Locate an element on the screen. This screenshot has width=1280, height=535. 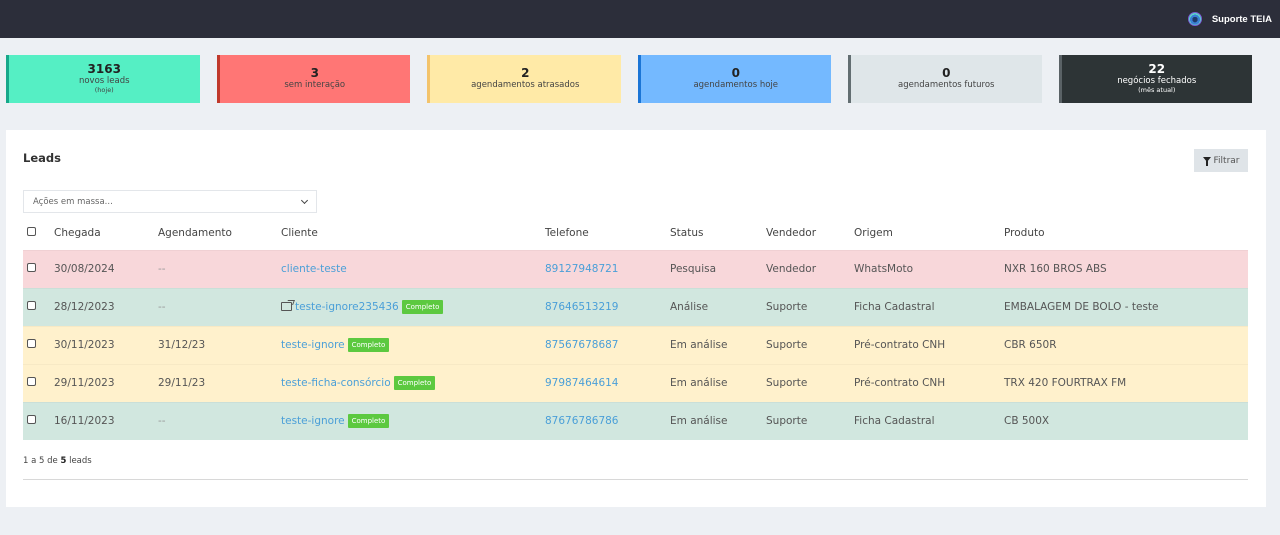
cell-agendamento: 29/11/23 is located at coordinates (219, 383).